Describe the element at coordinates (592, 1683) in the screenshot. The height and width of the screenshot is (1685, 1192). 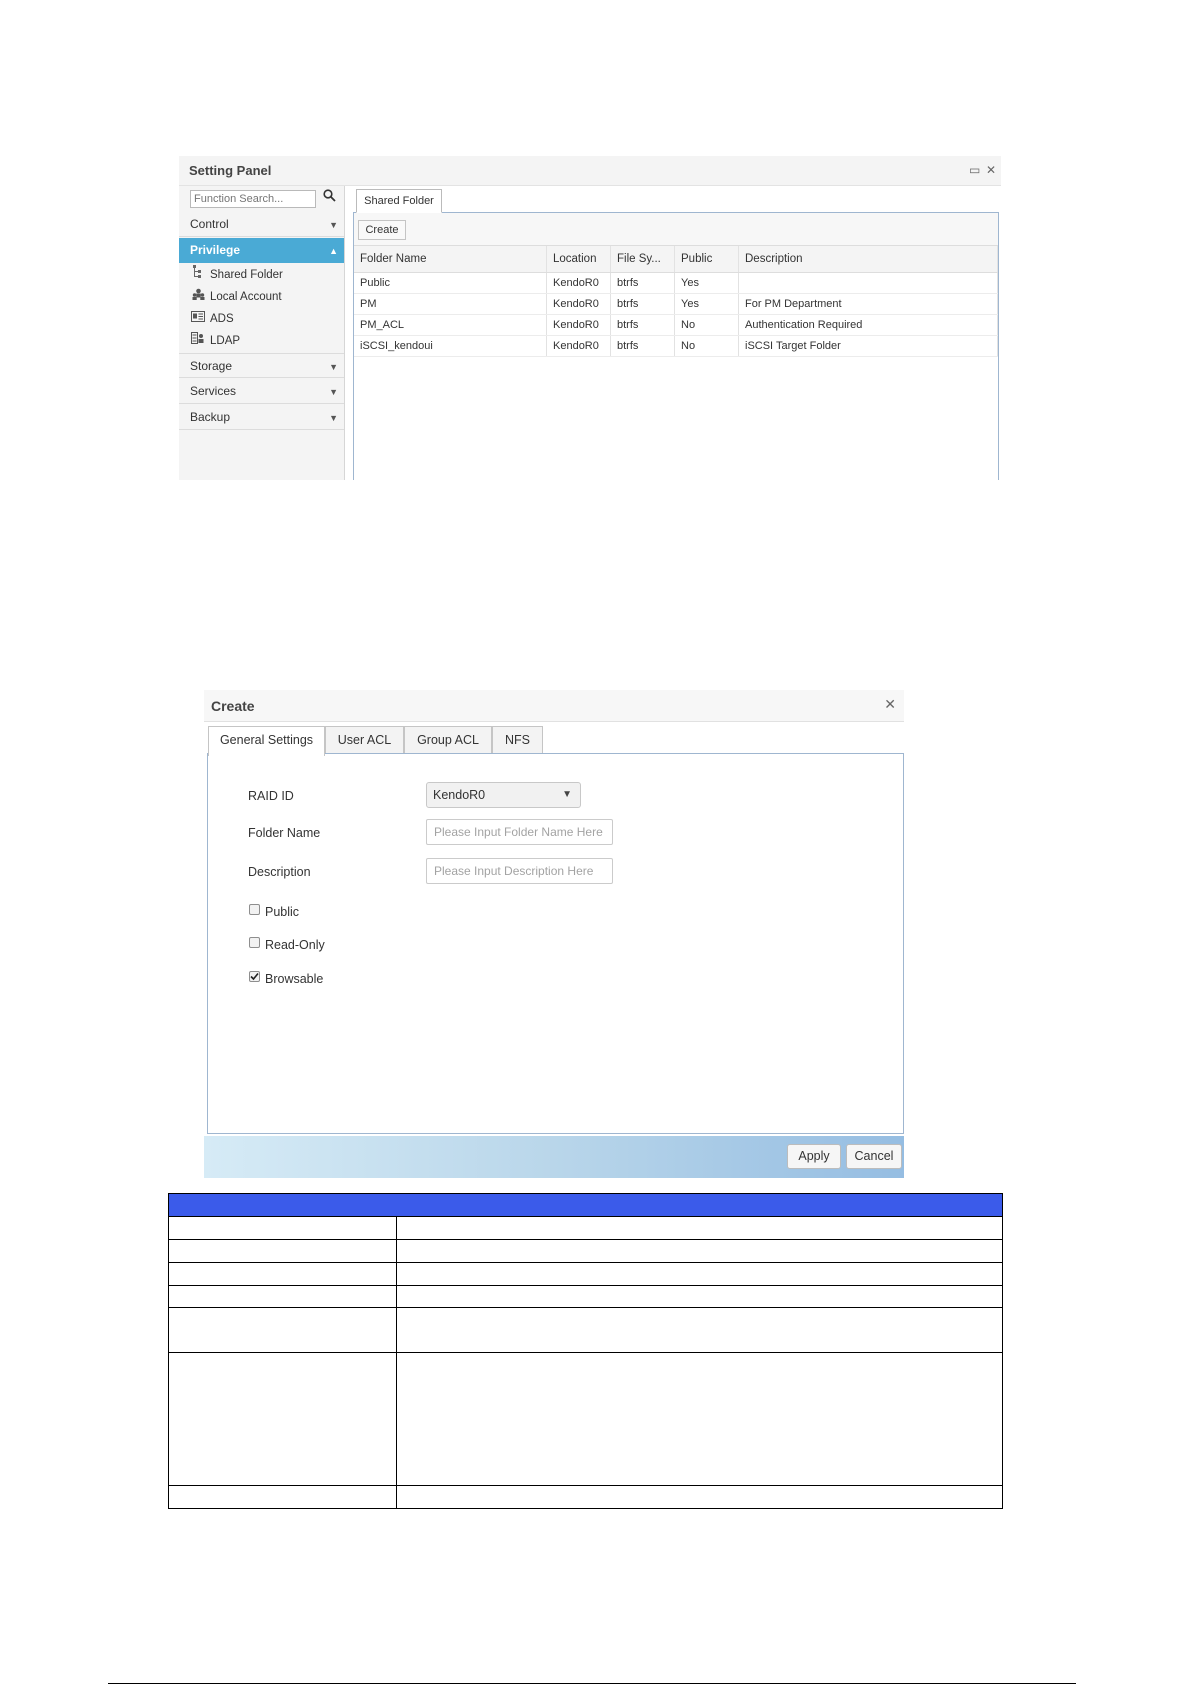
I see `page-footer-rule` at that location.